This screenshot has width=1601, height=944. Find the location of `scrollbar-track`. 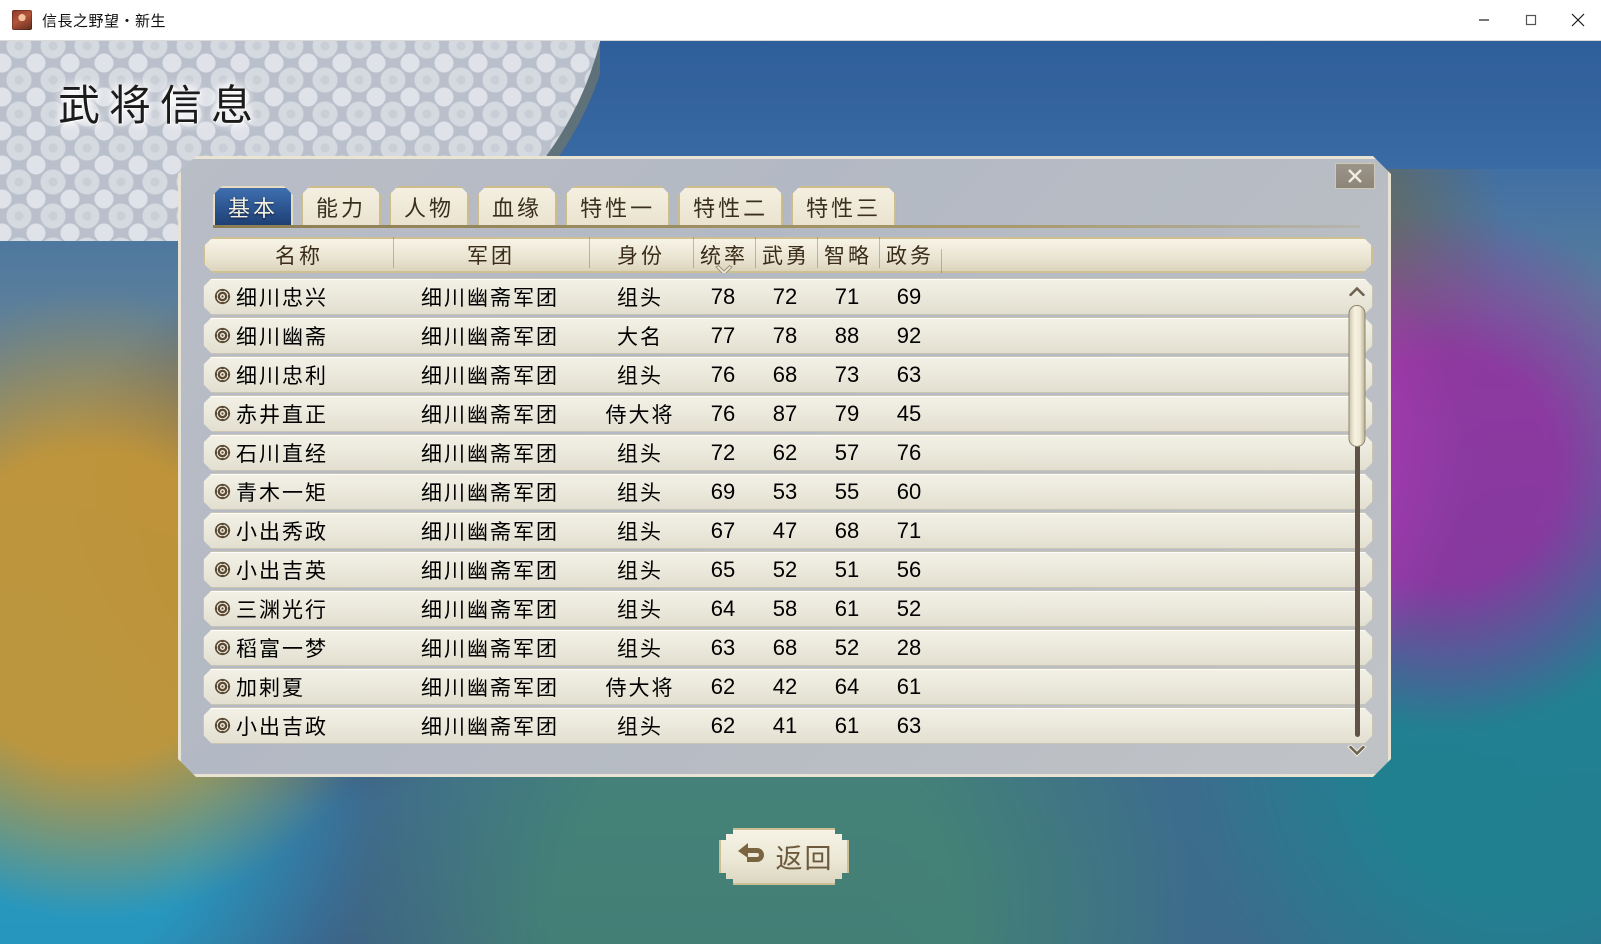

scrollbar-track is located at coordinates (1357, 521).